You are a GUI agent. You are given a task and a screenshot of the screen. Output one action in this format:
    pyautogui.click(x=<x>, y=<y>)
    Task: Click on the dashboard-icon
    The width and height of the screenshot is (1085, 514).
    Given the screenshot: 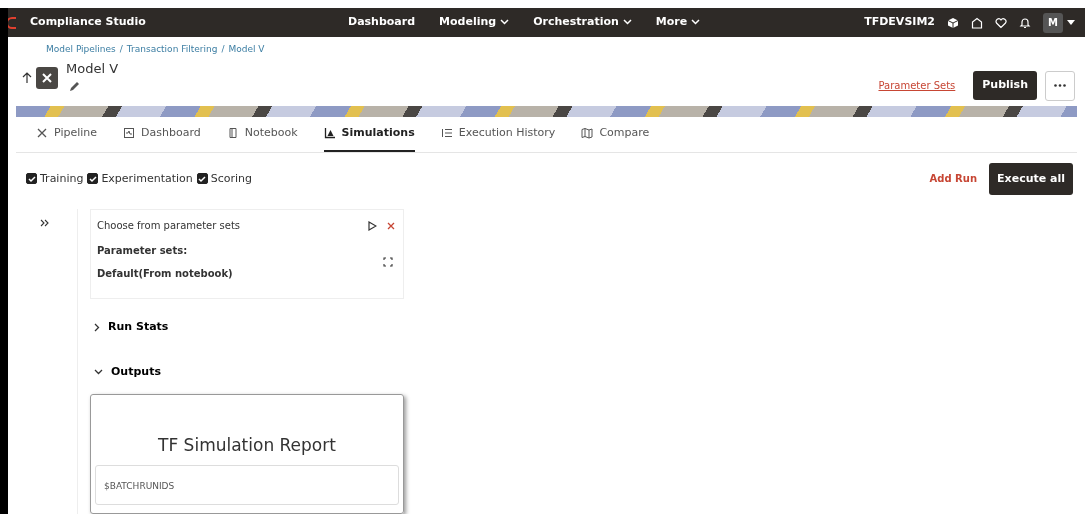 What is the action you would take?
    pyautogui.click(x=129, y=133)
    